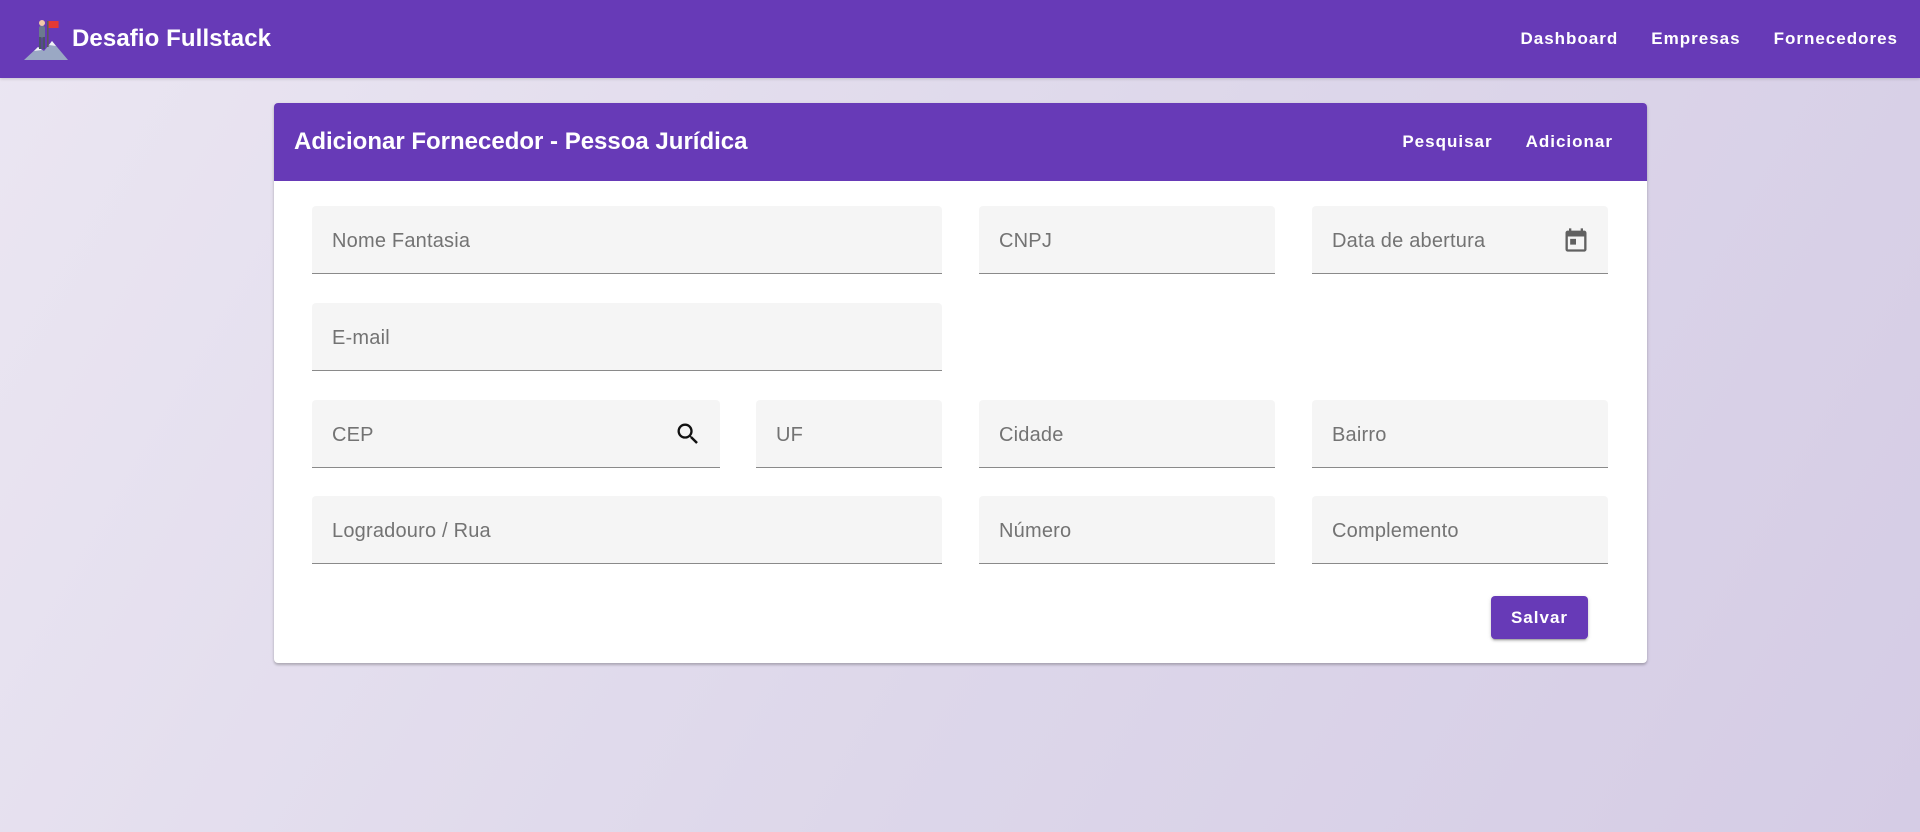  What do you see at coordinates (1359, 435) in the screenshot?
I see `bairro-label: Bairro` at bounding box center [1359, 435].